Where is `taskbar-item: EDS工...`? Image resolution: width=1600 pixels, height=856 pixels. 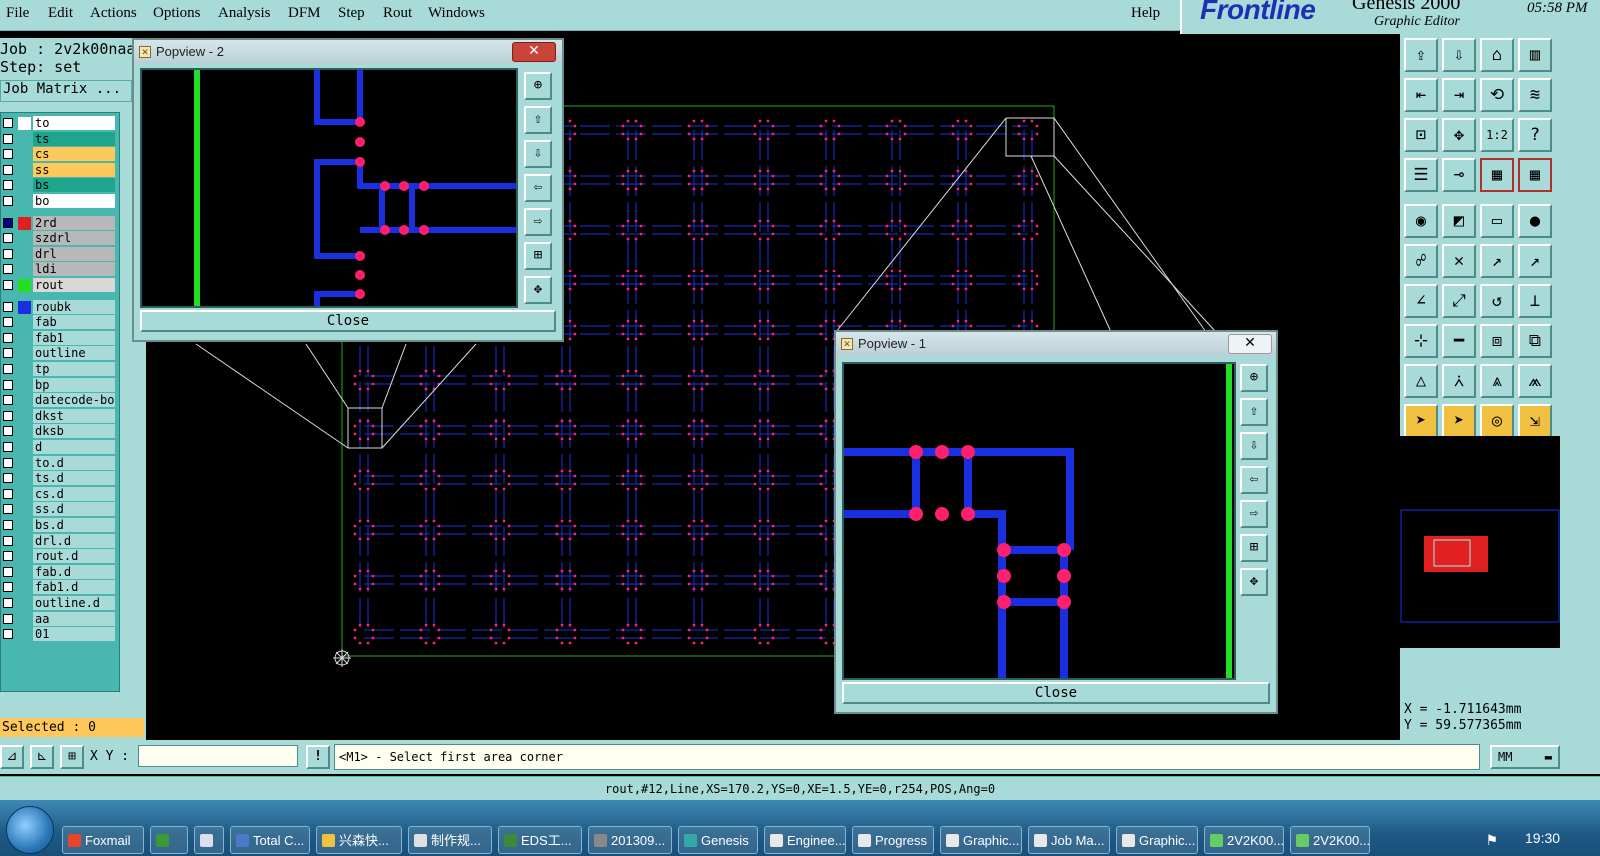
taskbar-item: EDS工... is located at coordinates (540, 840).